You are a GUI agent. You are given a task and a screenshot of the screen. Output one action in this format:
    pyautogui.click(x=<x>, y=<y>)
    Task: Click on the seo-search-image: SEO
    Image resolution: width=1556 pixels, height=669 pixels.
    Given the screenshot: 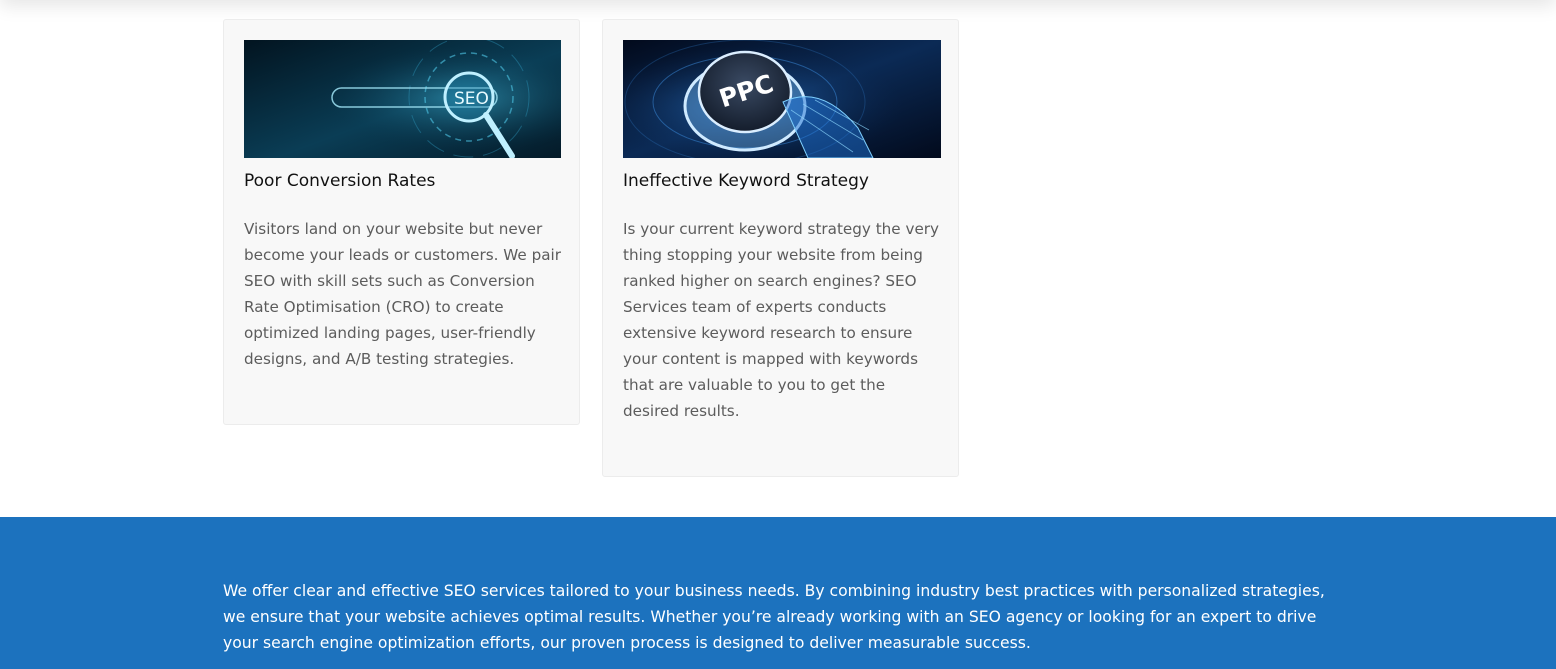 What is the action you would take?
    pyautogui.click(x=402, y=99)
    